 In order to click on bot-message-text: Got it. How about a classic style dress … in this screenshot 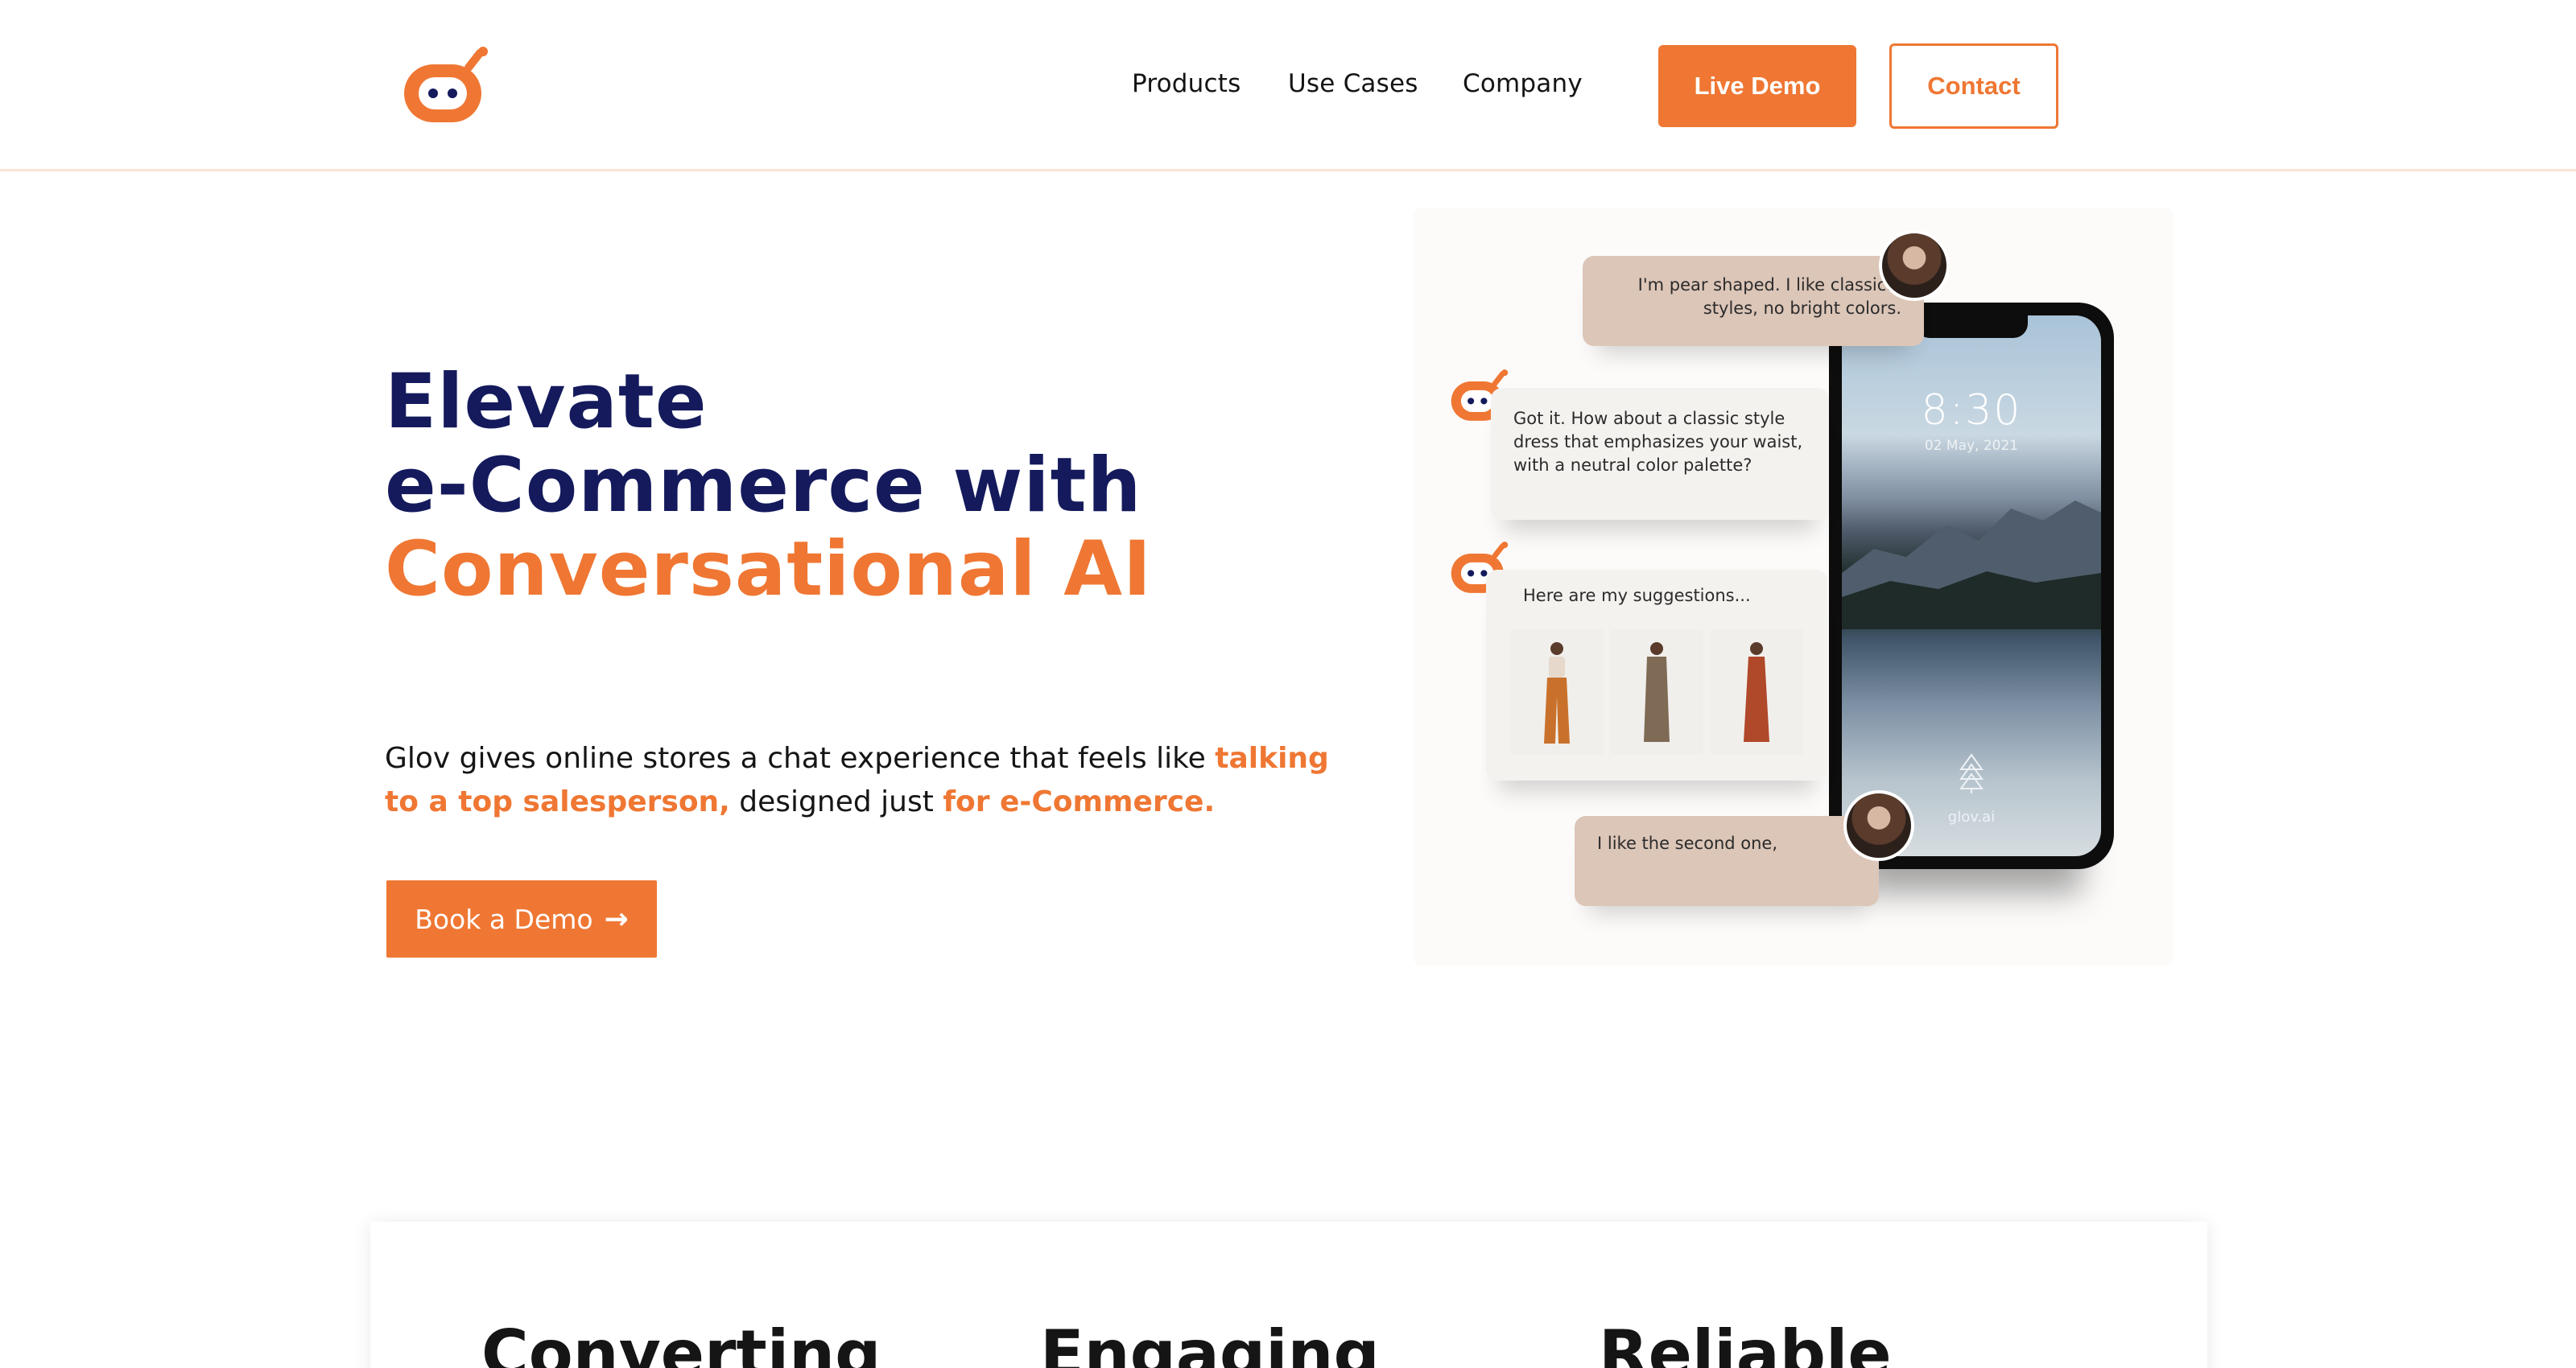, I will do `click(1658, 442)`.